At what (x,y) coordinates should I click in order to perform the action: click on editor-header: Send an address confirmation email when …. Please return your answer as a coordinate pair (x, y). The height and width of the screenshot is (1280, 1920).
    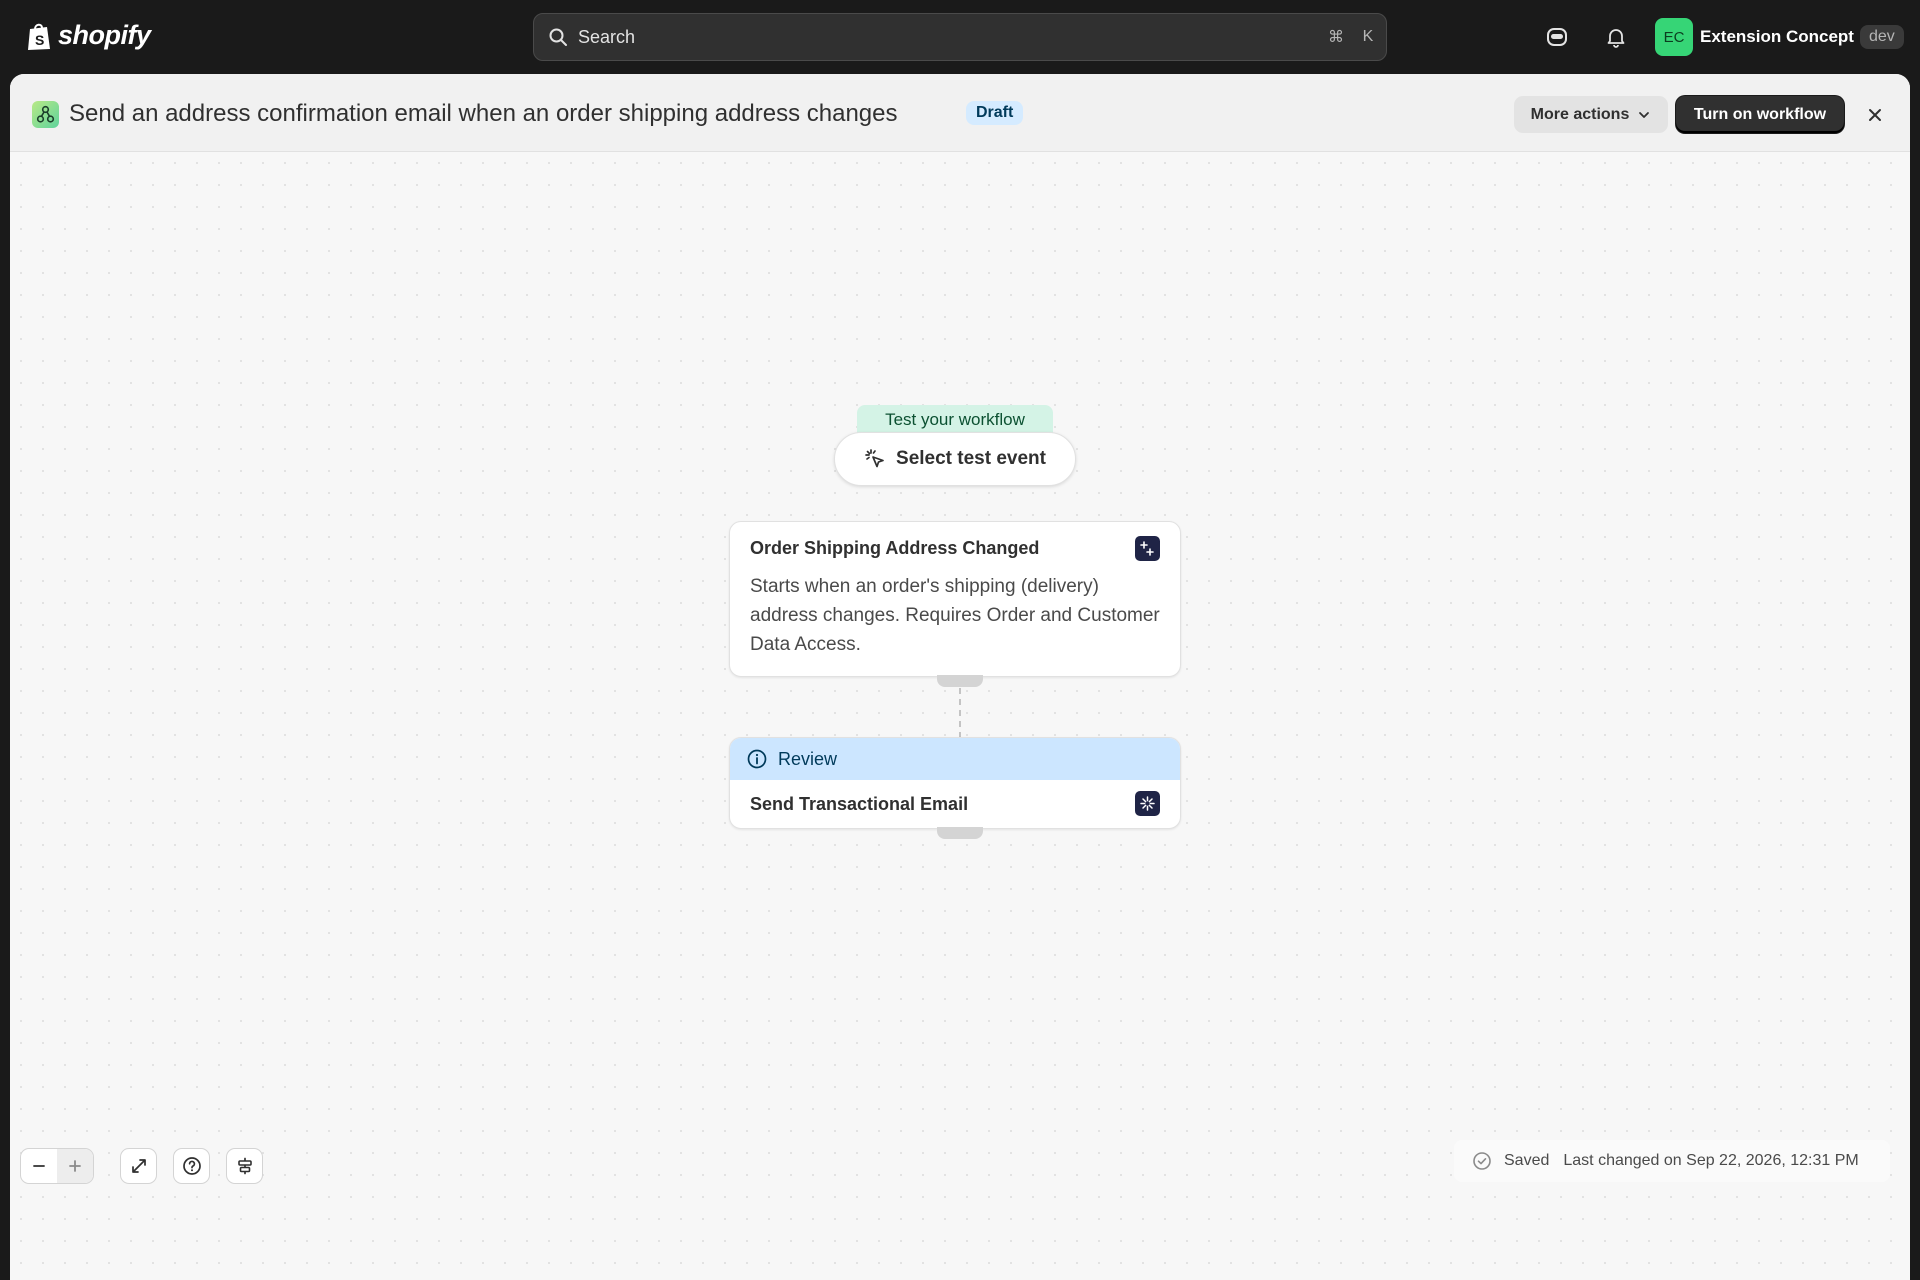
    Looking at the image, I should click on (960, 113).